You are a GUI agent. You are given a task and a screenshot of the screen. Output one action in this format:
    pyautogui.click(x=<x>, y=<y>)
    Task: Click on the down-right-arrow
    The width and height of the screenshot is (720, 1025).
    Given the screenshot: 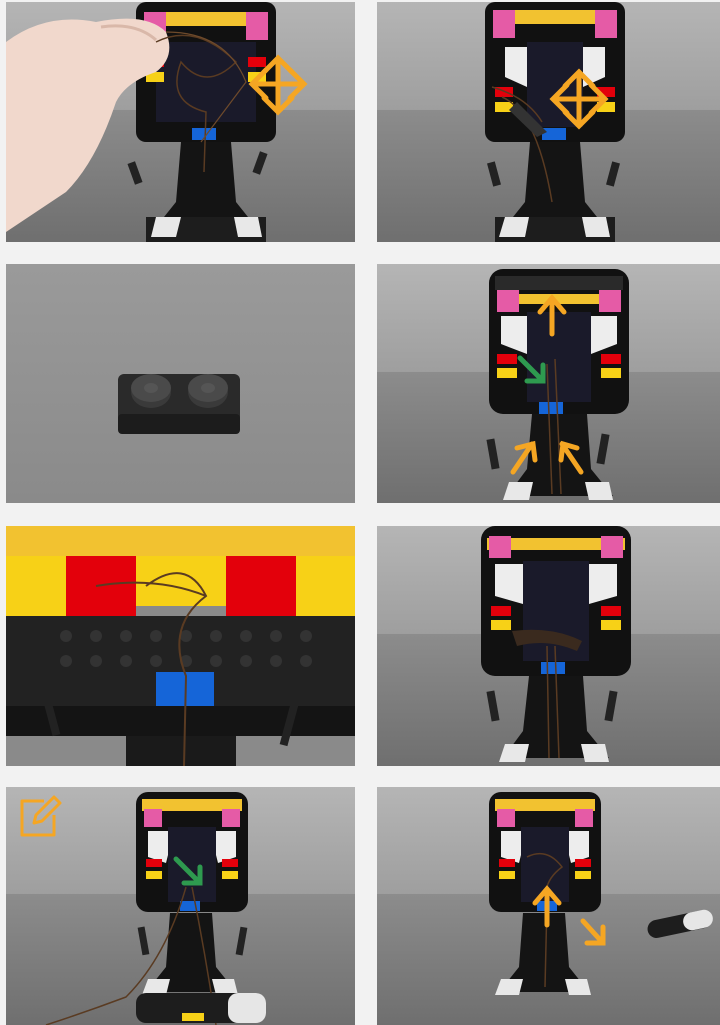 What is the action you would take?
    pyautogui.click(x=593, y=932)
    